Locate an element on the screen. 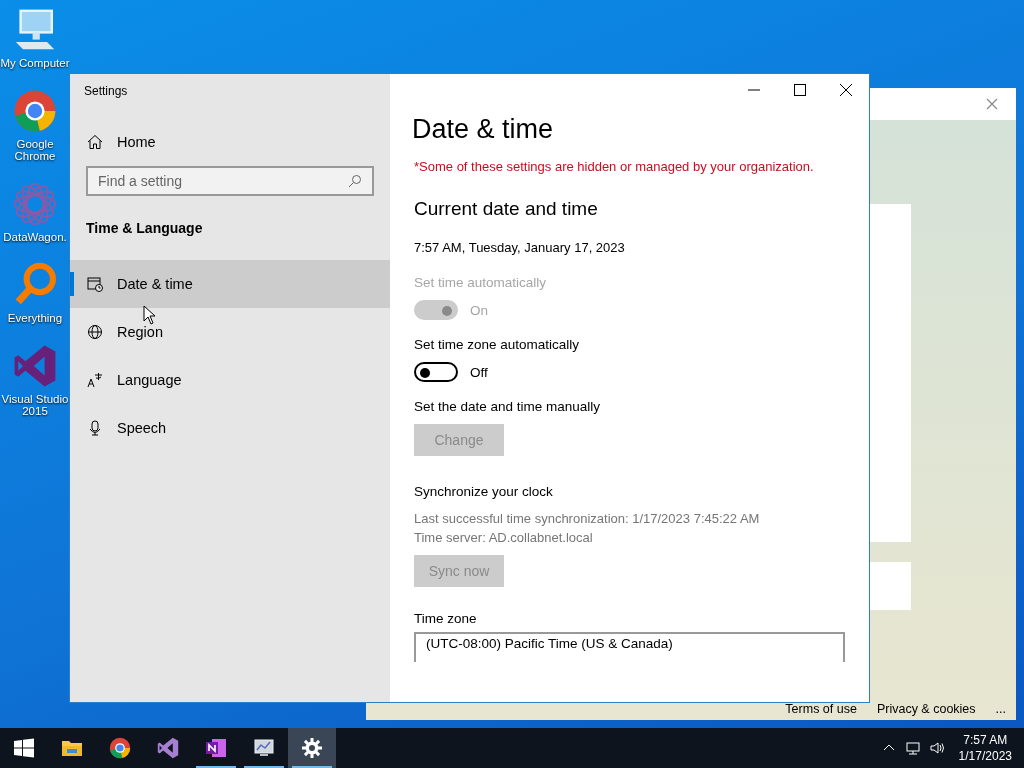 The width and height of the screenshot is (1024, 768). nav-item: Language is located at coordinates (230, 380).